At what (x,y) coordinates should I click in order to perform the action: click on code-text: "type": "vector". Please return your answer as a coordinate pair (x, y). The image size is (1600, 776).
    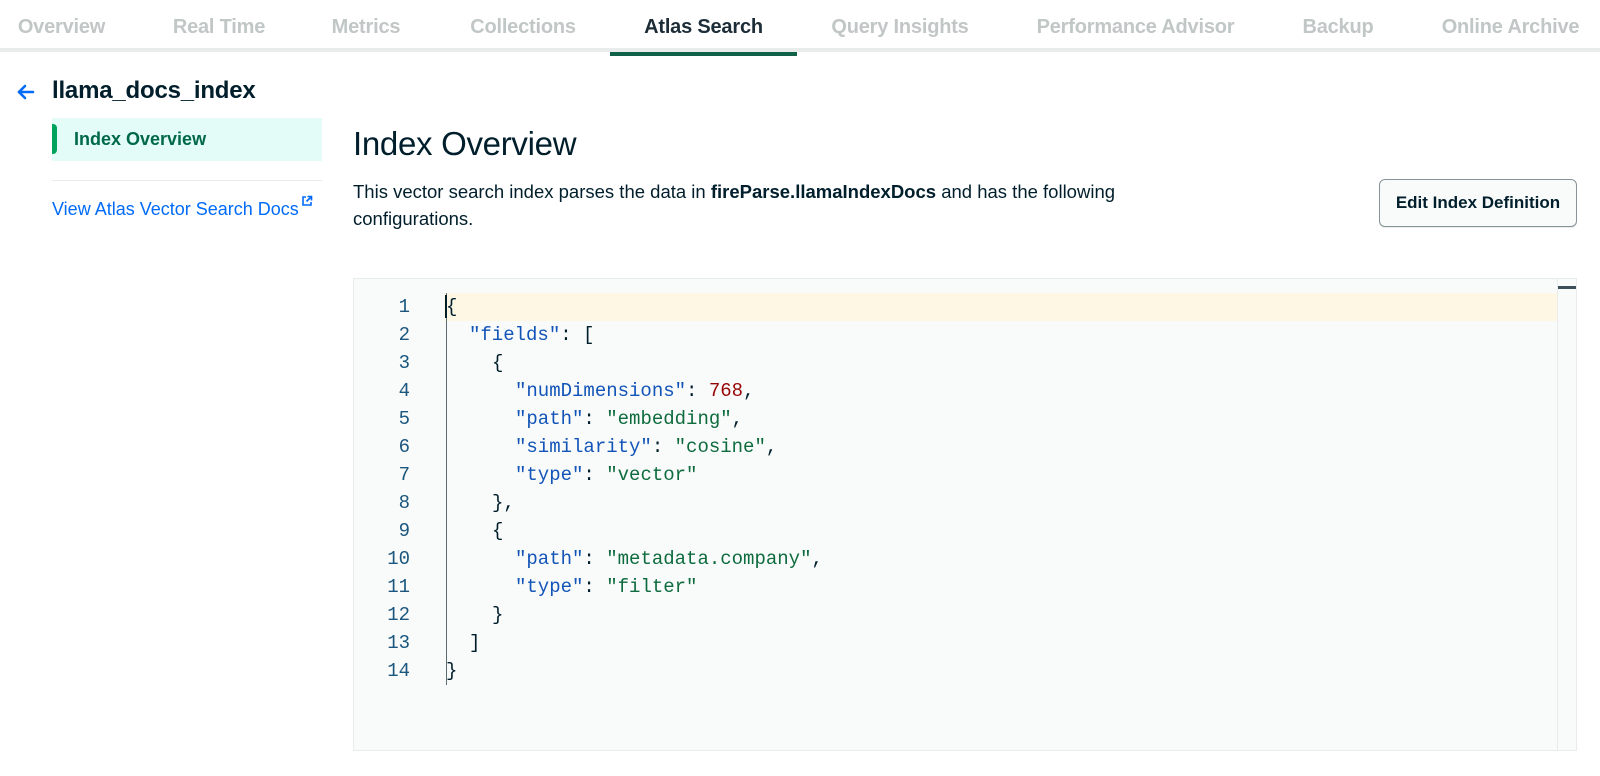
    Looking at the image, I should click on (606, 475).